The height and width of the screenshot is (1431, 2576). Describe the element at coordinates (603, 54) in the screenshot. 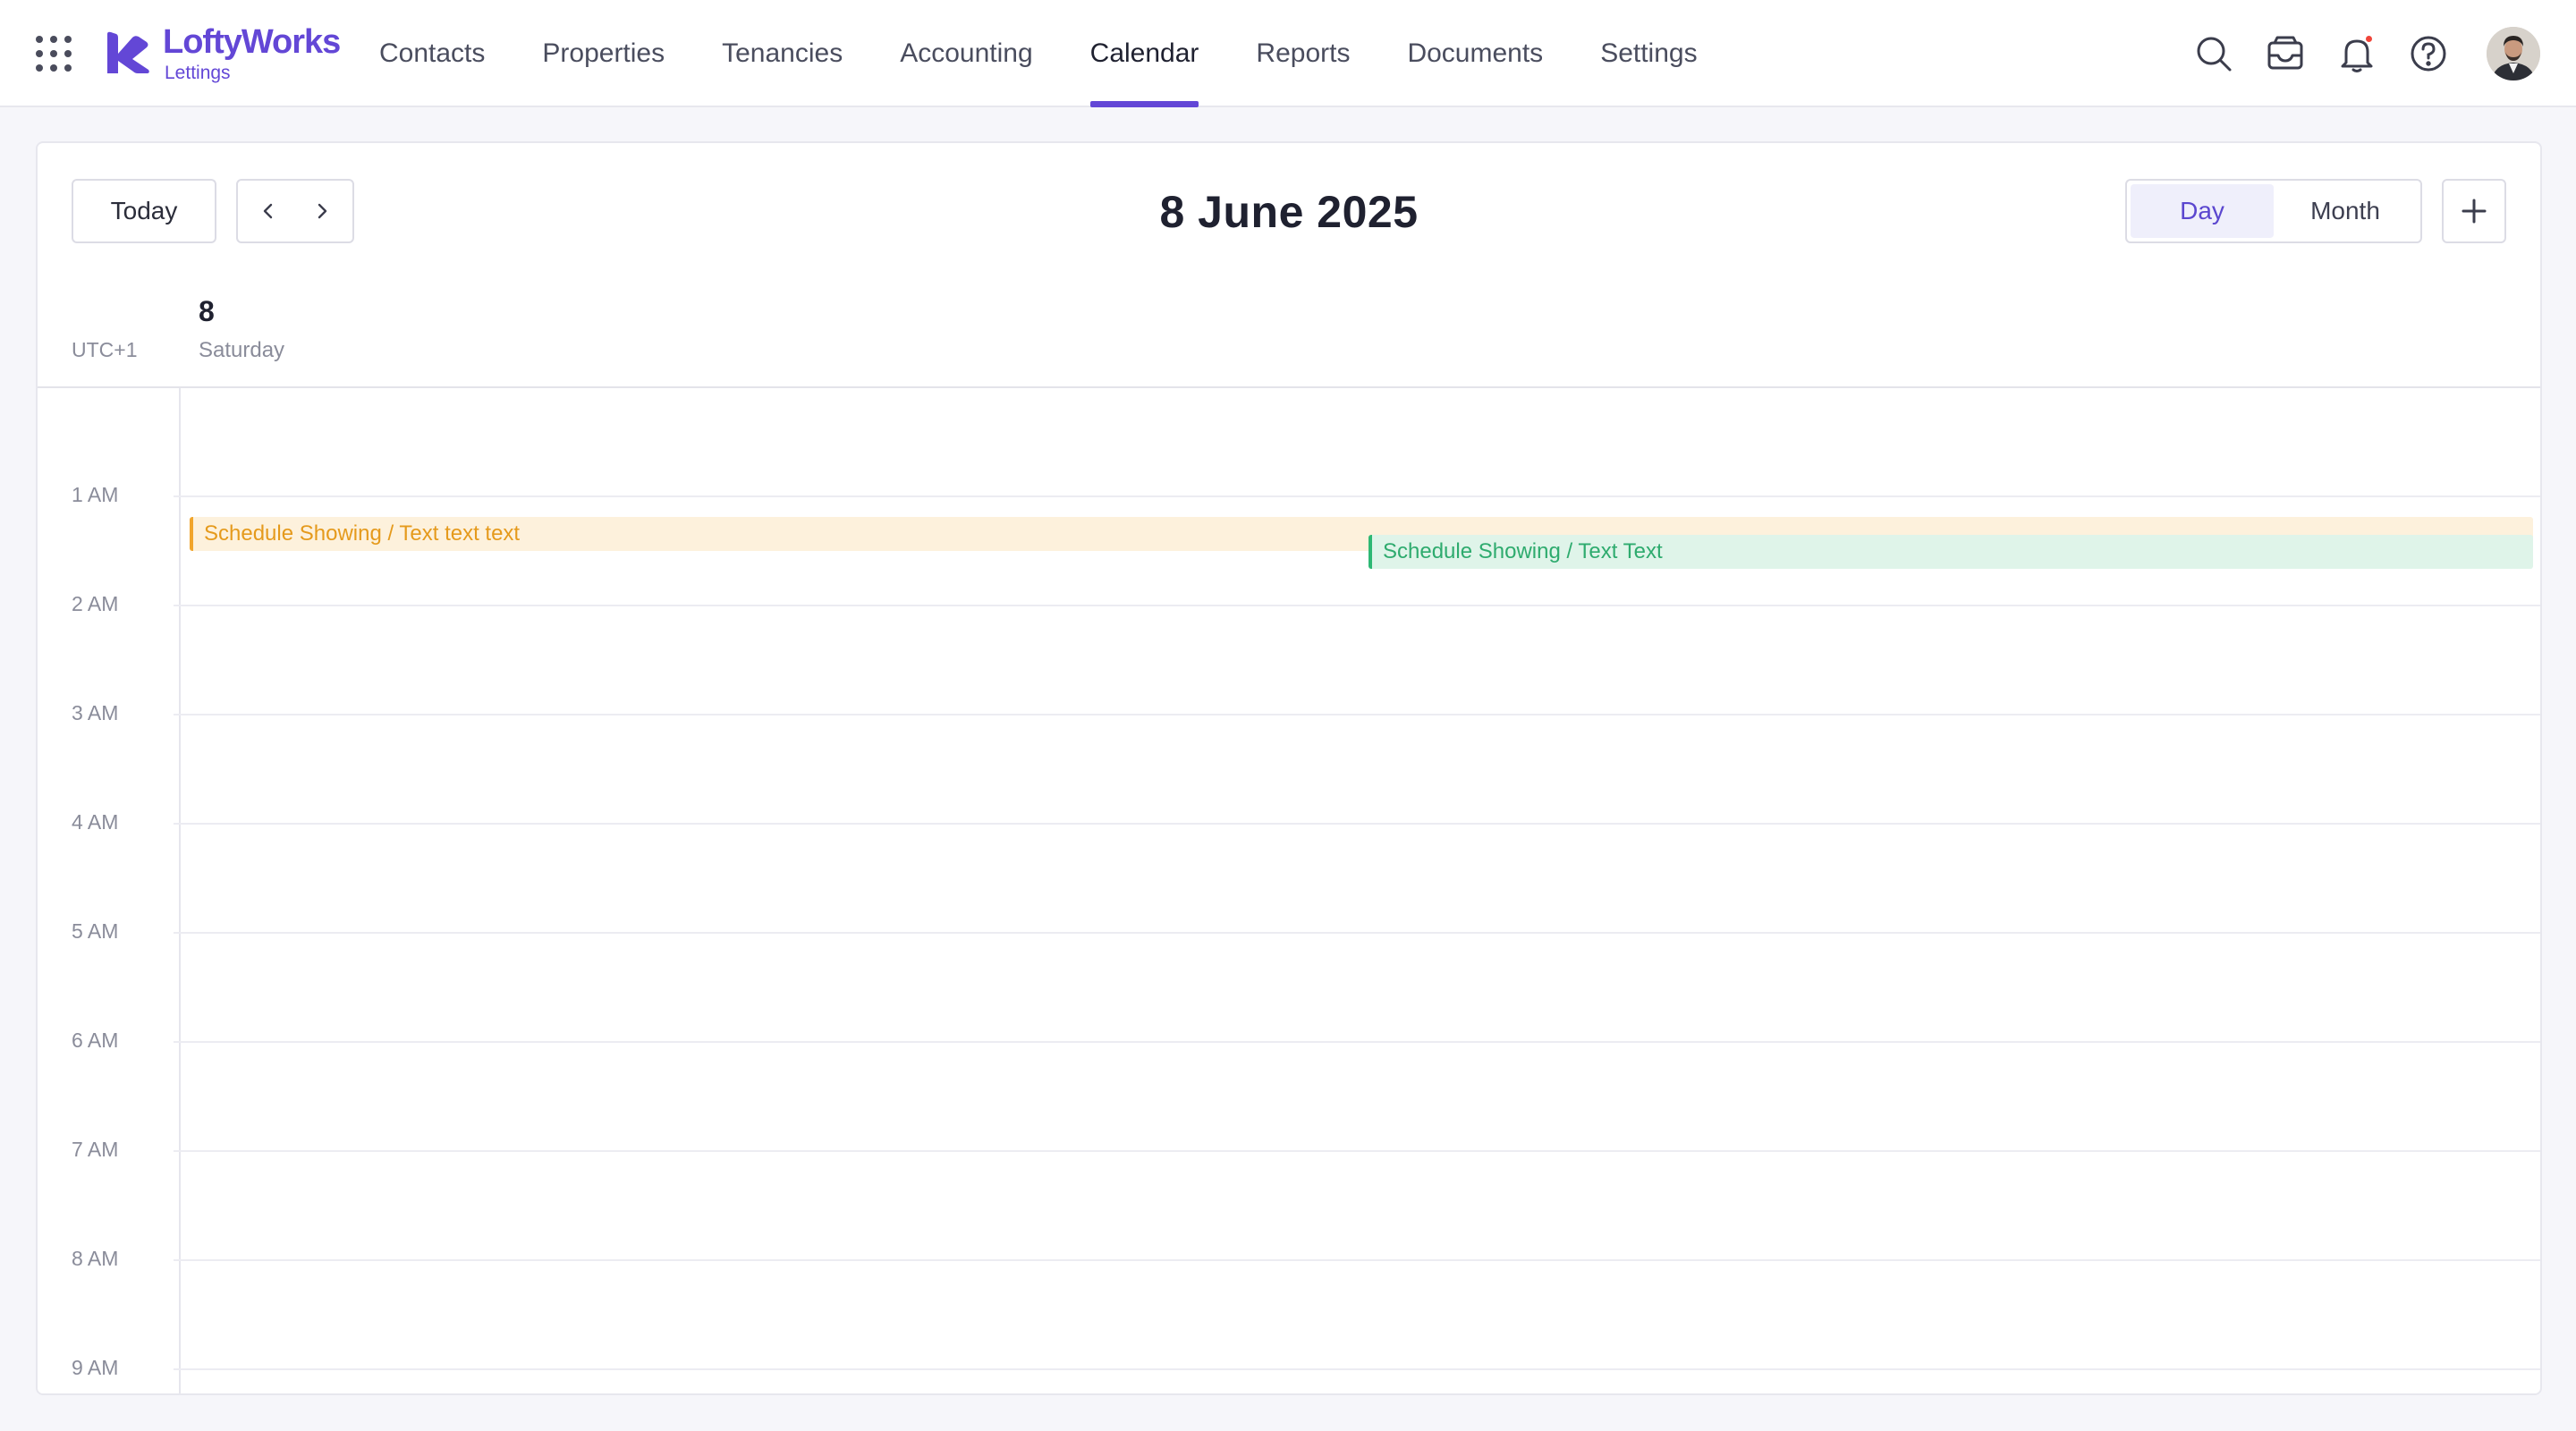

I see `nav-item-properties: Properties` at that location.